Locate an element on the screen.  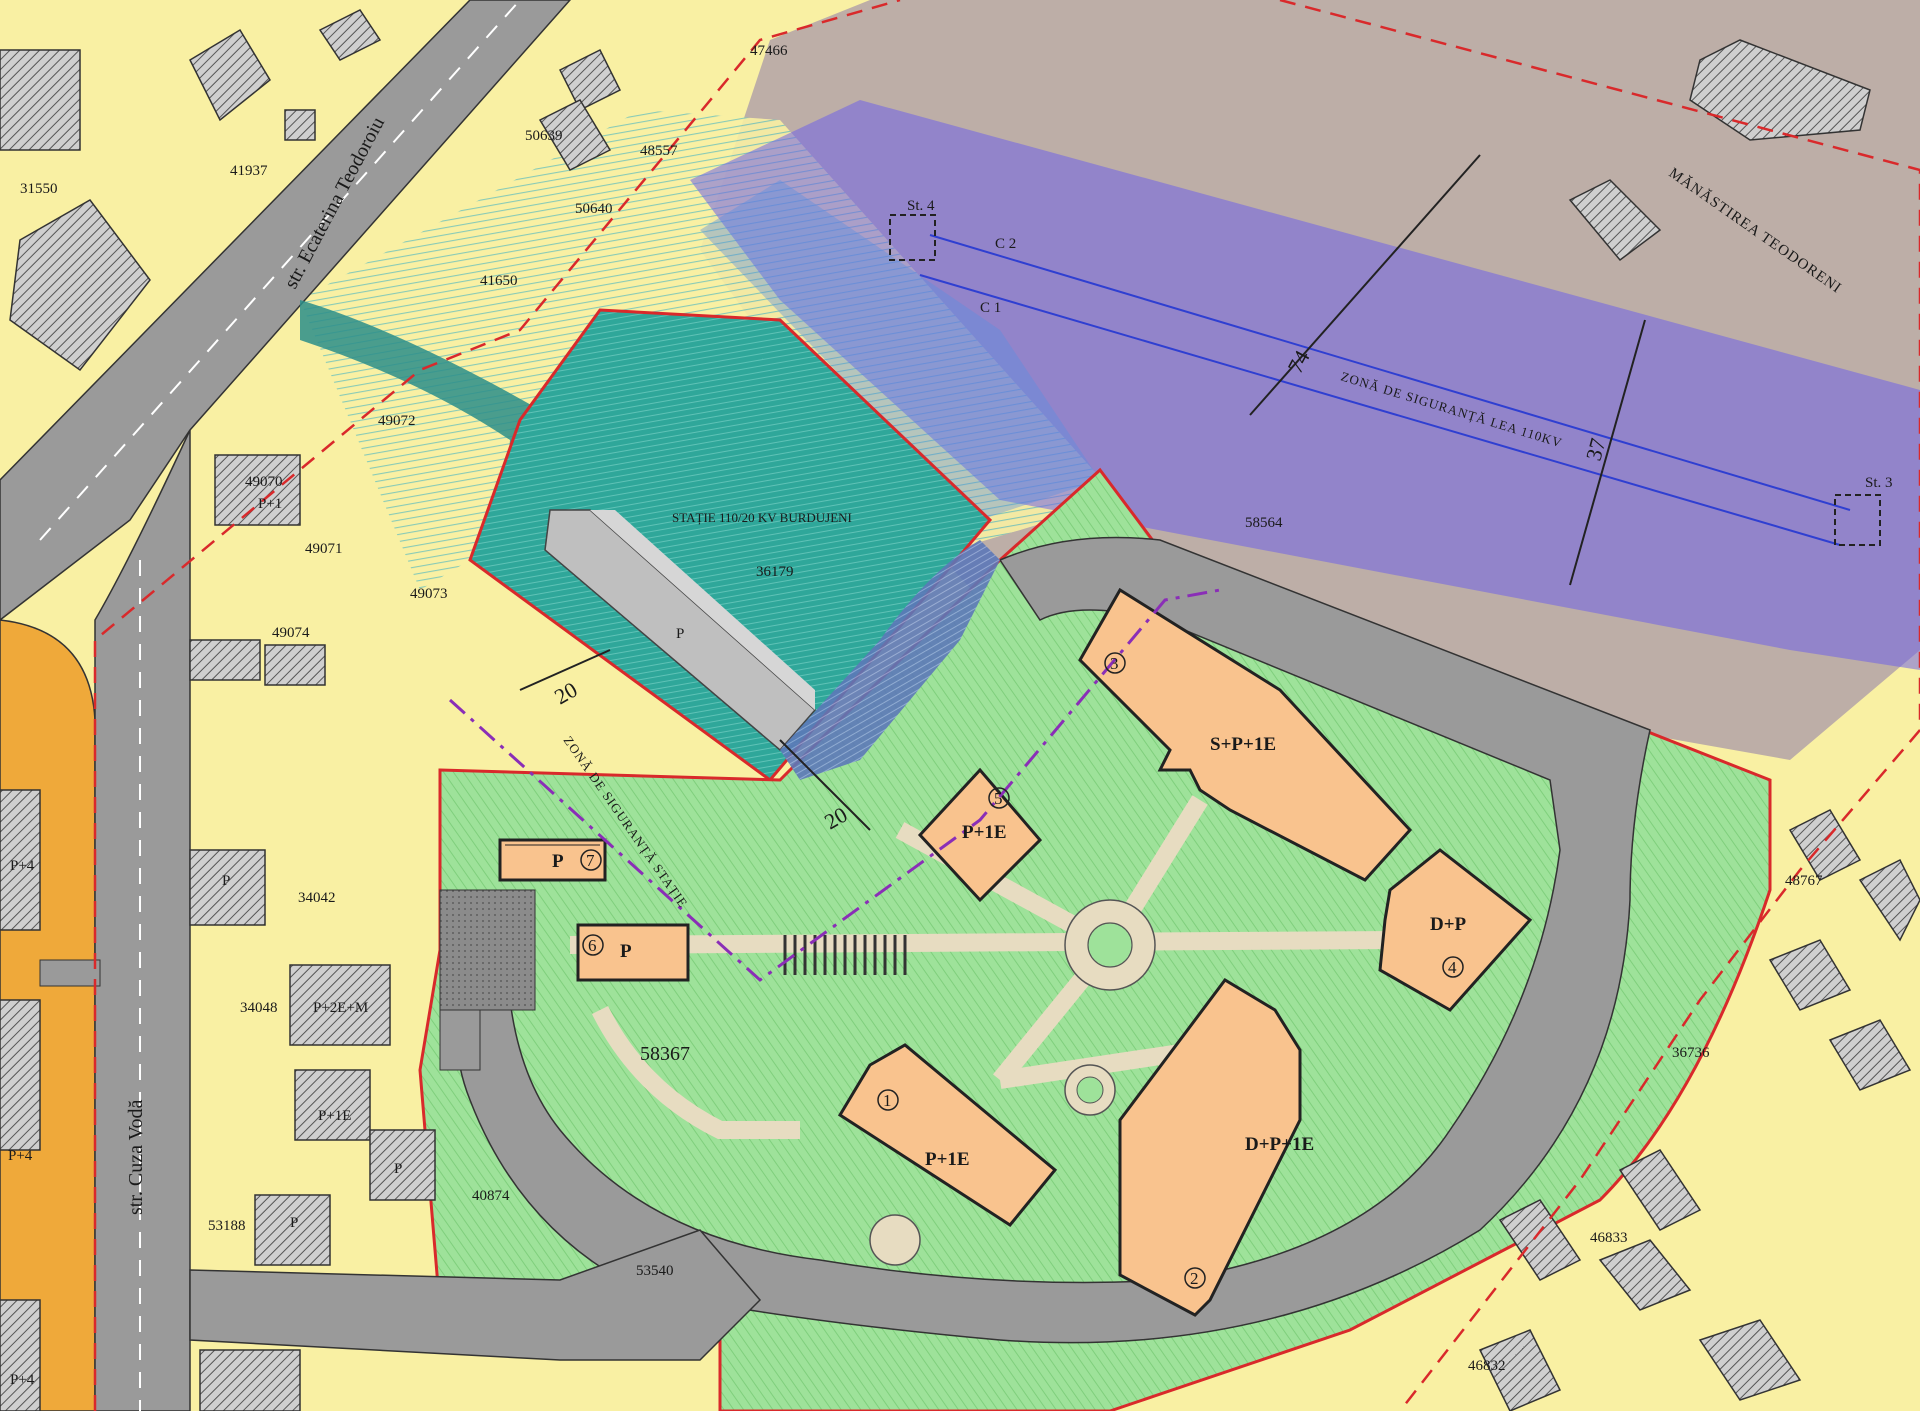
building-2-label: D+P+1E is located at coordinates (1279, 1144).